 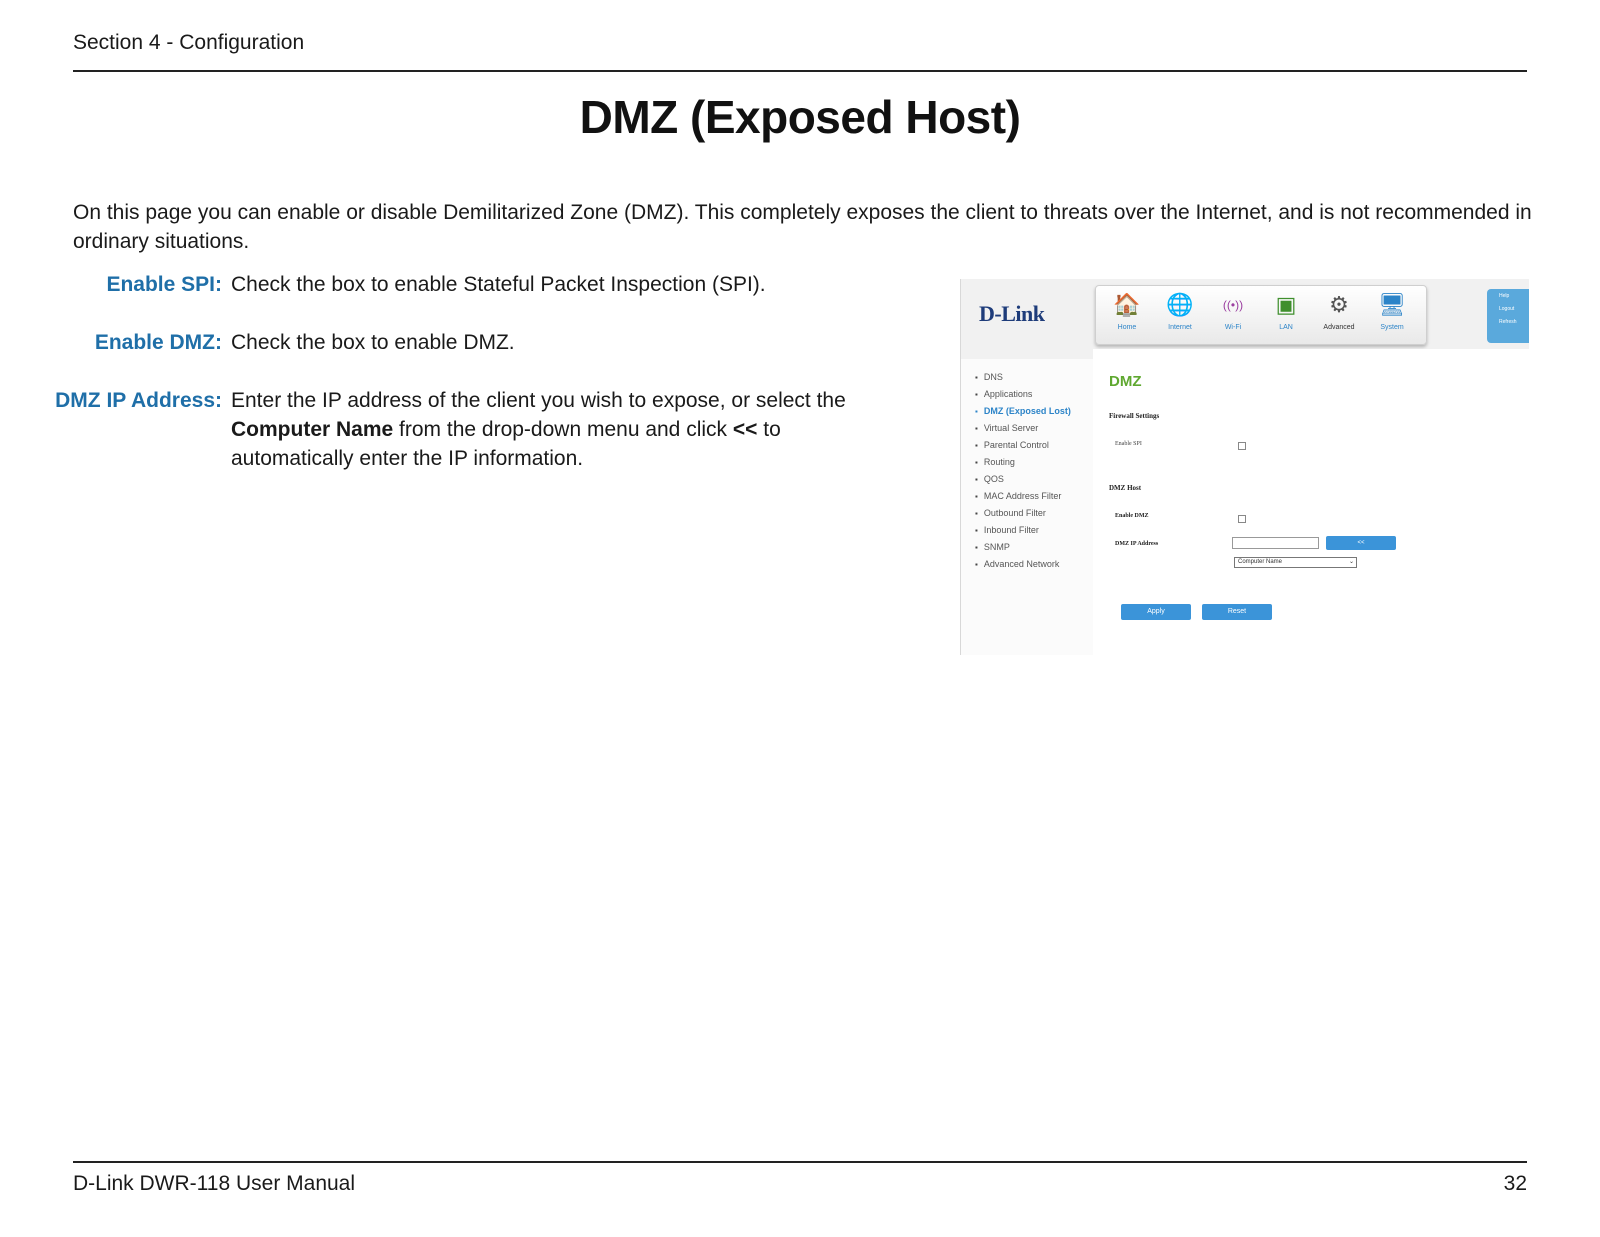 What do you see at coordinates (1023, 411) in the screenshot?
I see `side-menu-item: DMZ (Exposed Lost)` at bounding box center [1023, 411].